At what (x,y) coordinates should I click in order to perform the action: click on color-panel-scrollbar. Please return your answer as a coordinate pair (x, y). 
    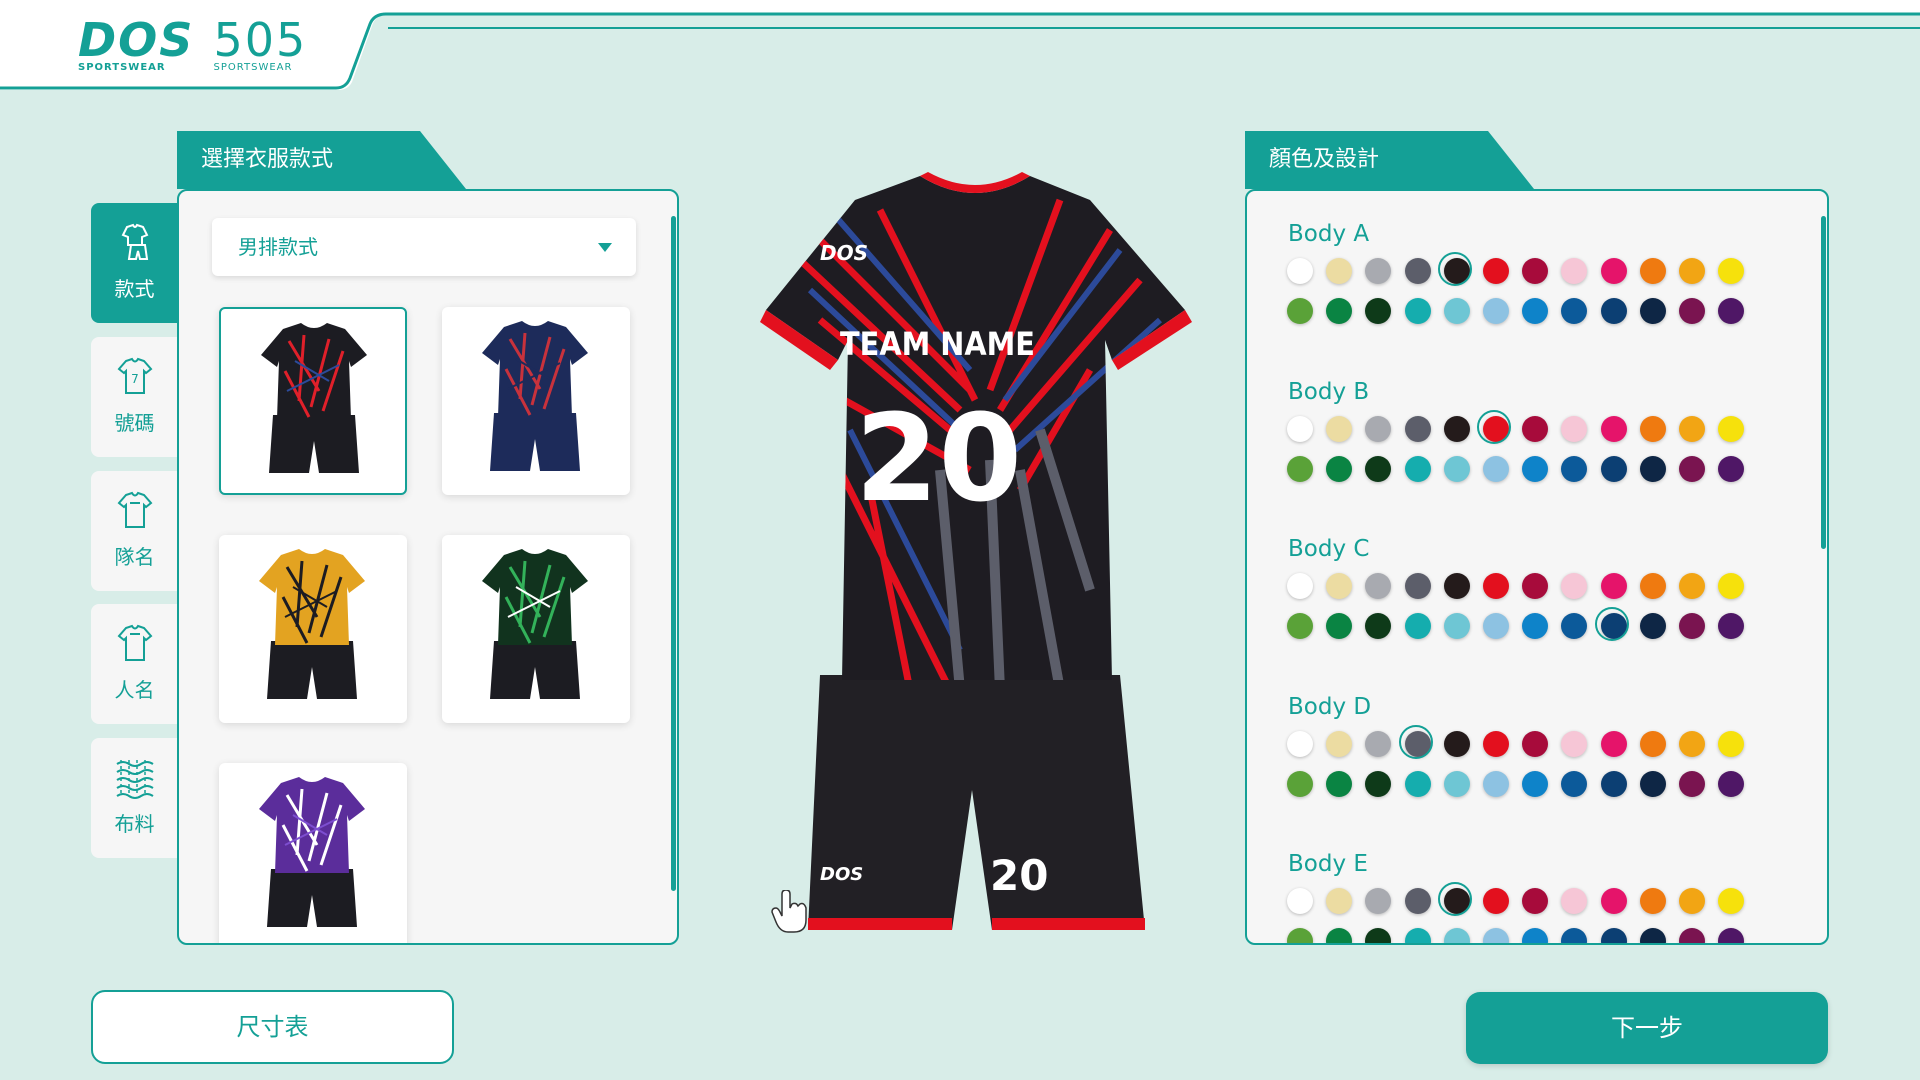
    Looking at the image, I should click on (1823, 382).